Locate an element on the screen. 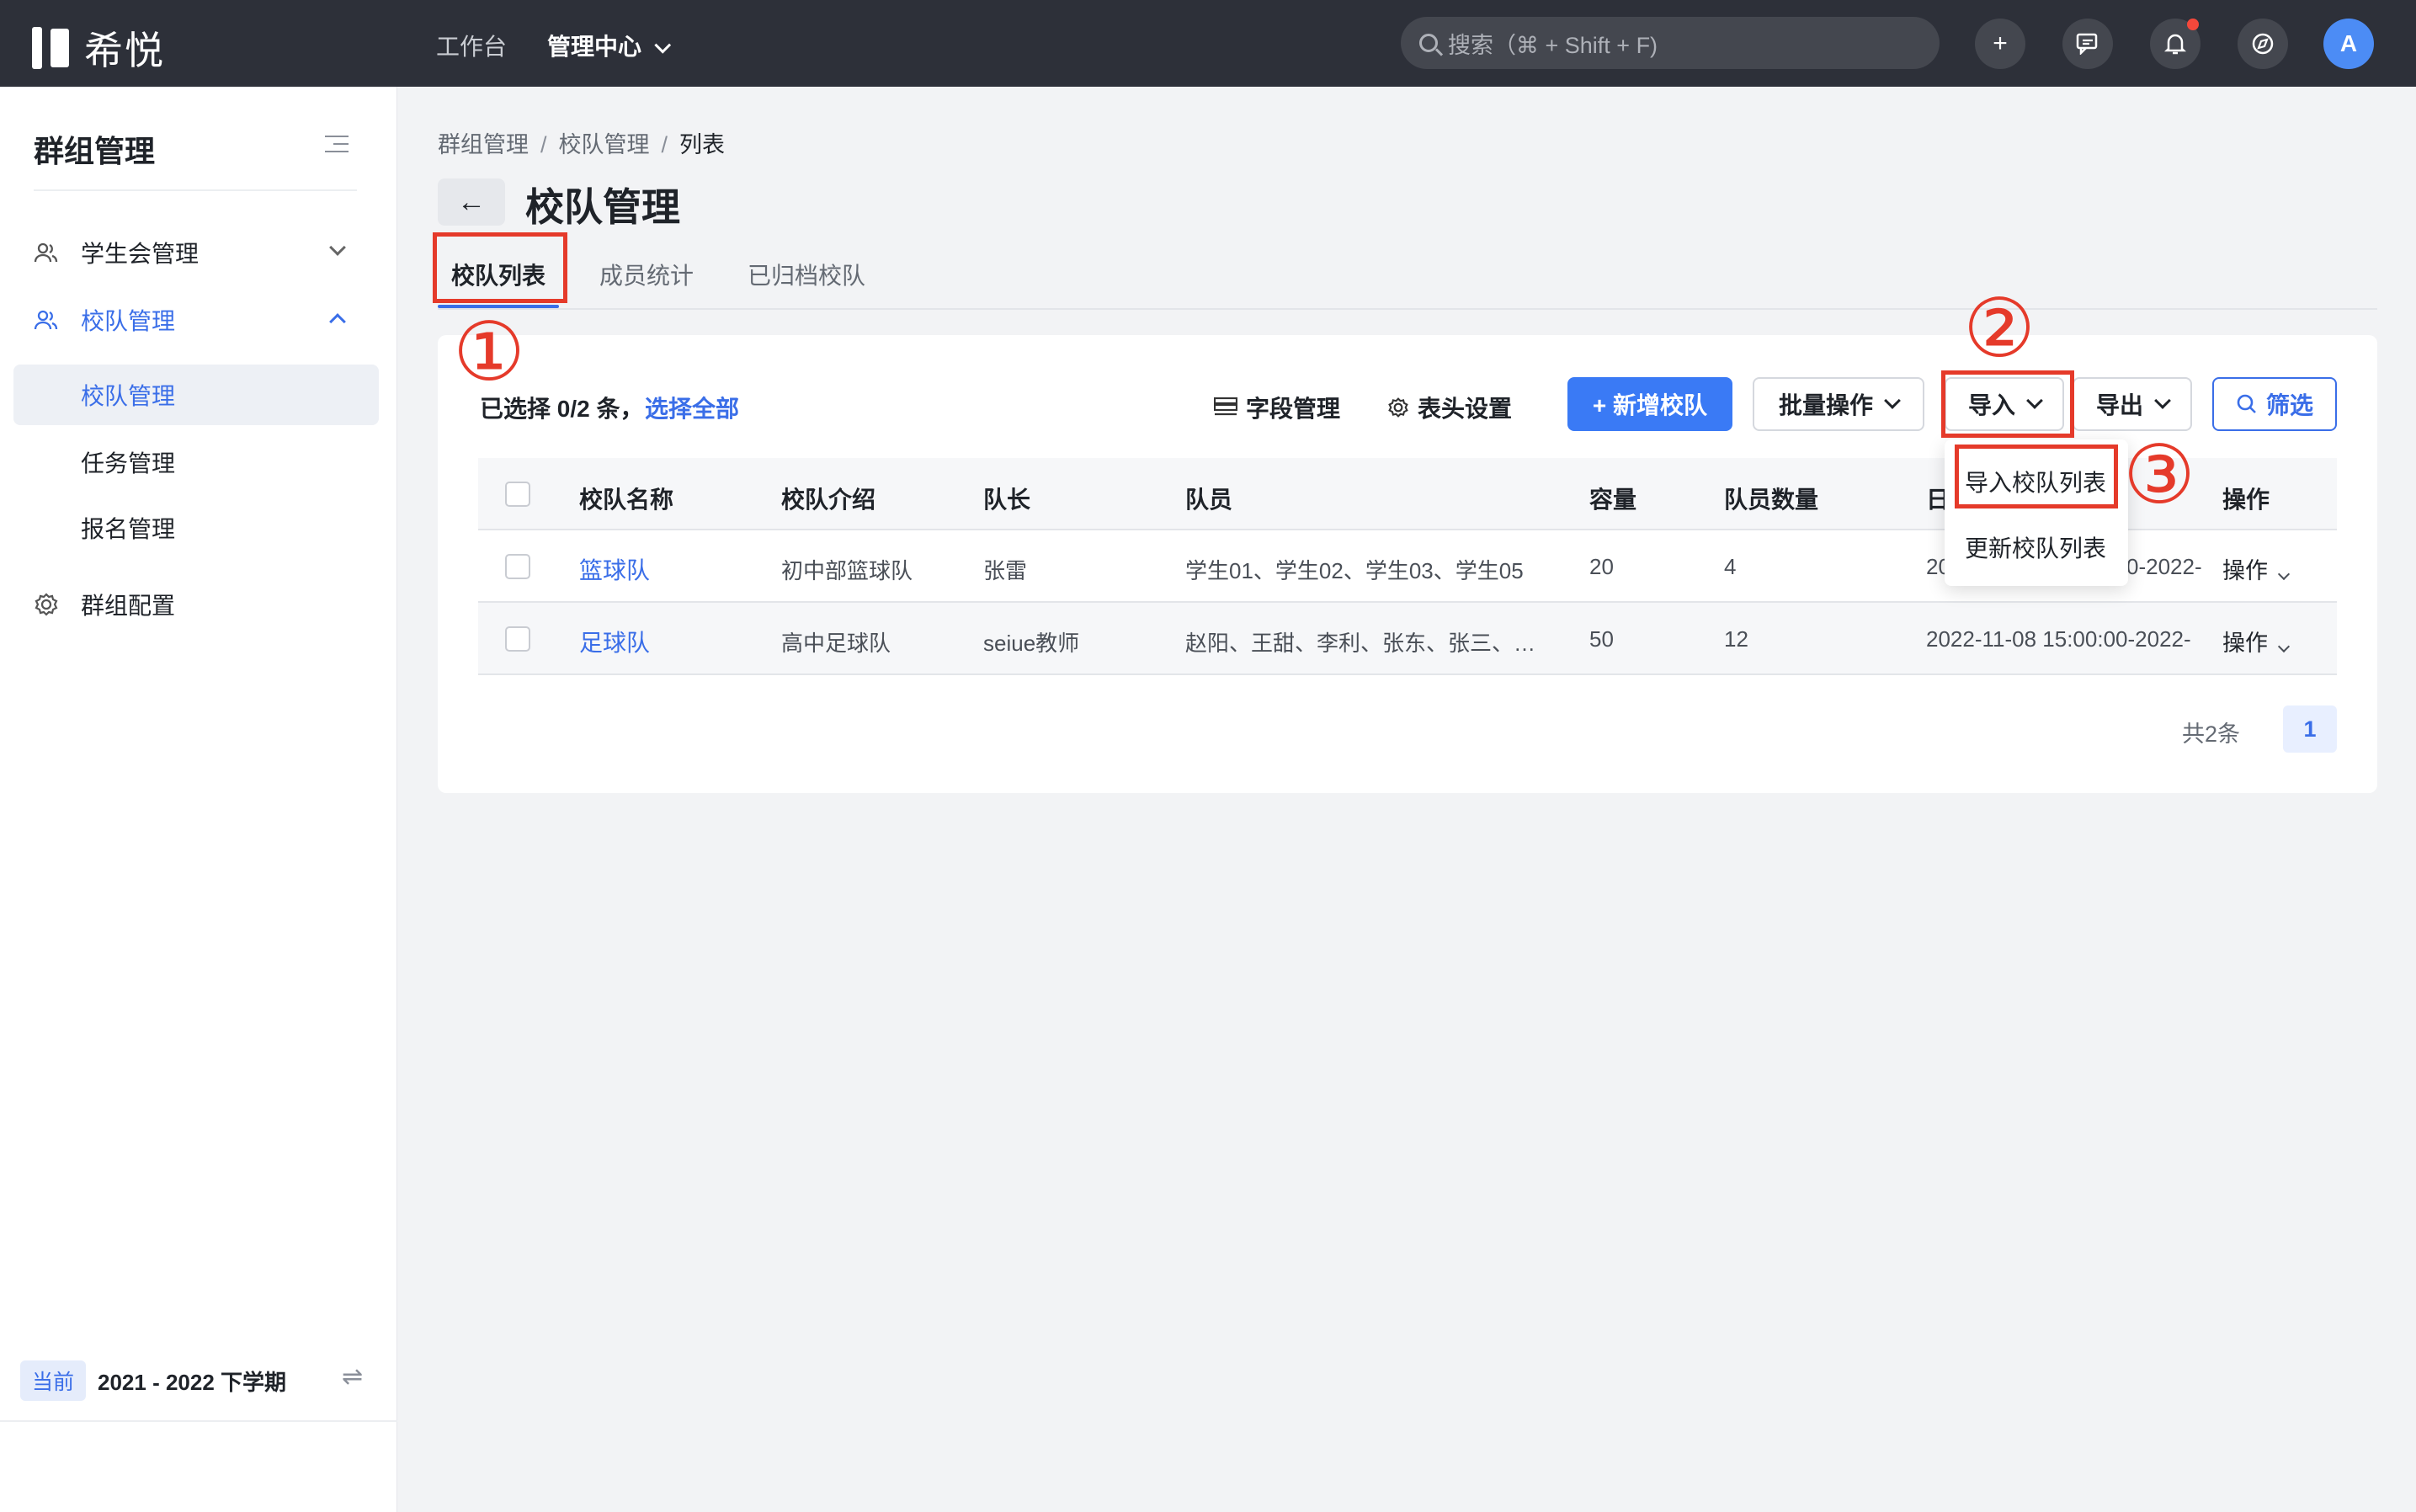 The image size is (2416, 1512). current-semester: 2021 - 2022 下学期 is located at coordinates (192, 1383).